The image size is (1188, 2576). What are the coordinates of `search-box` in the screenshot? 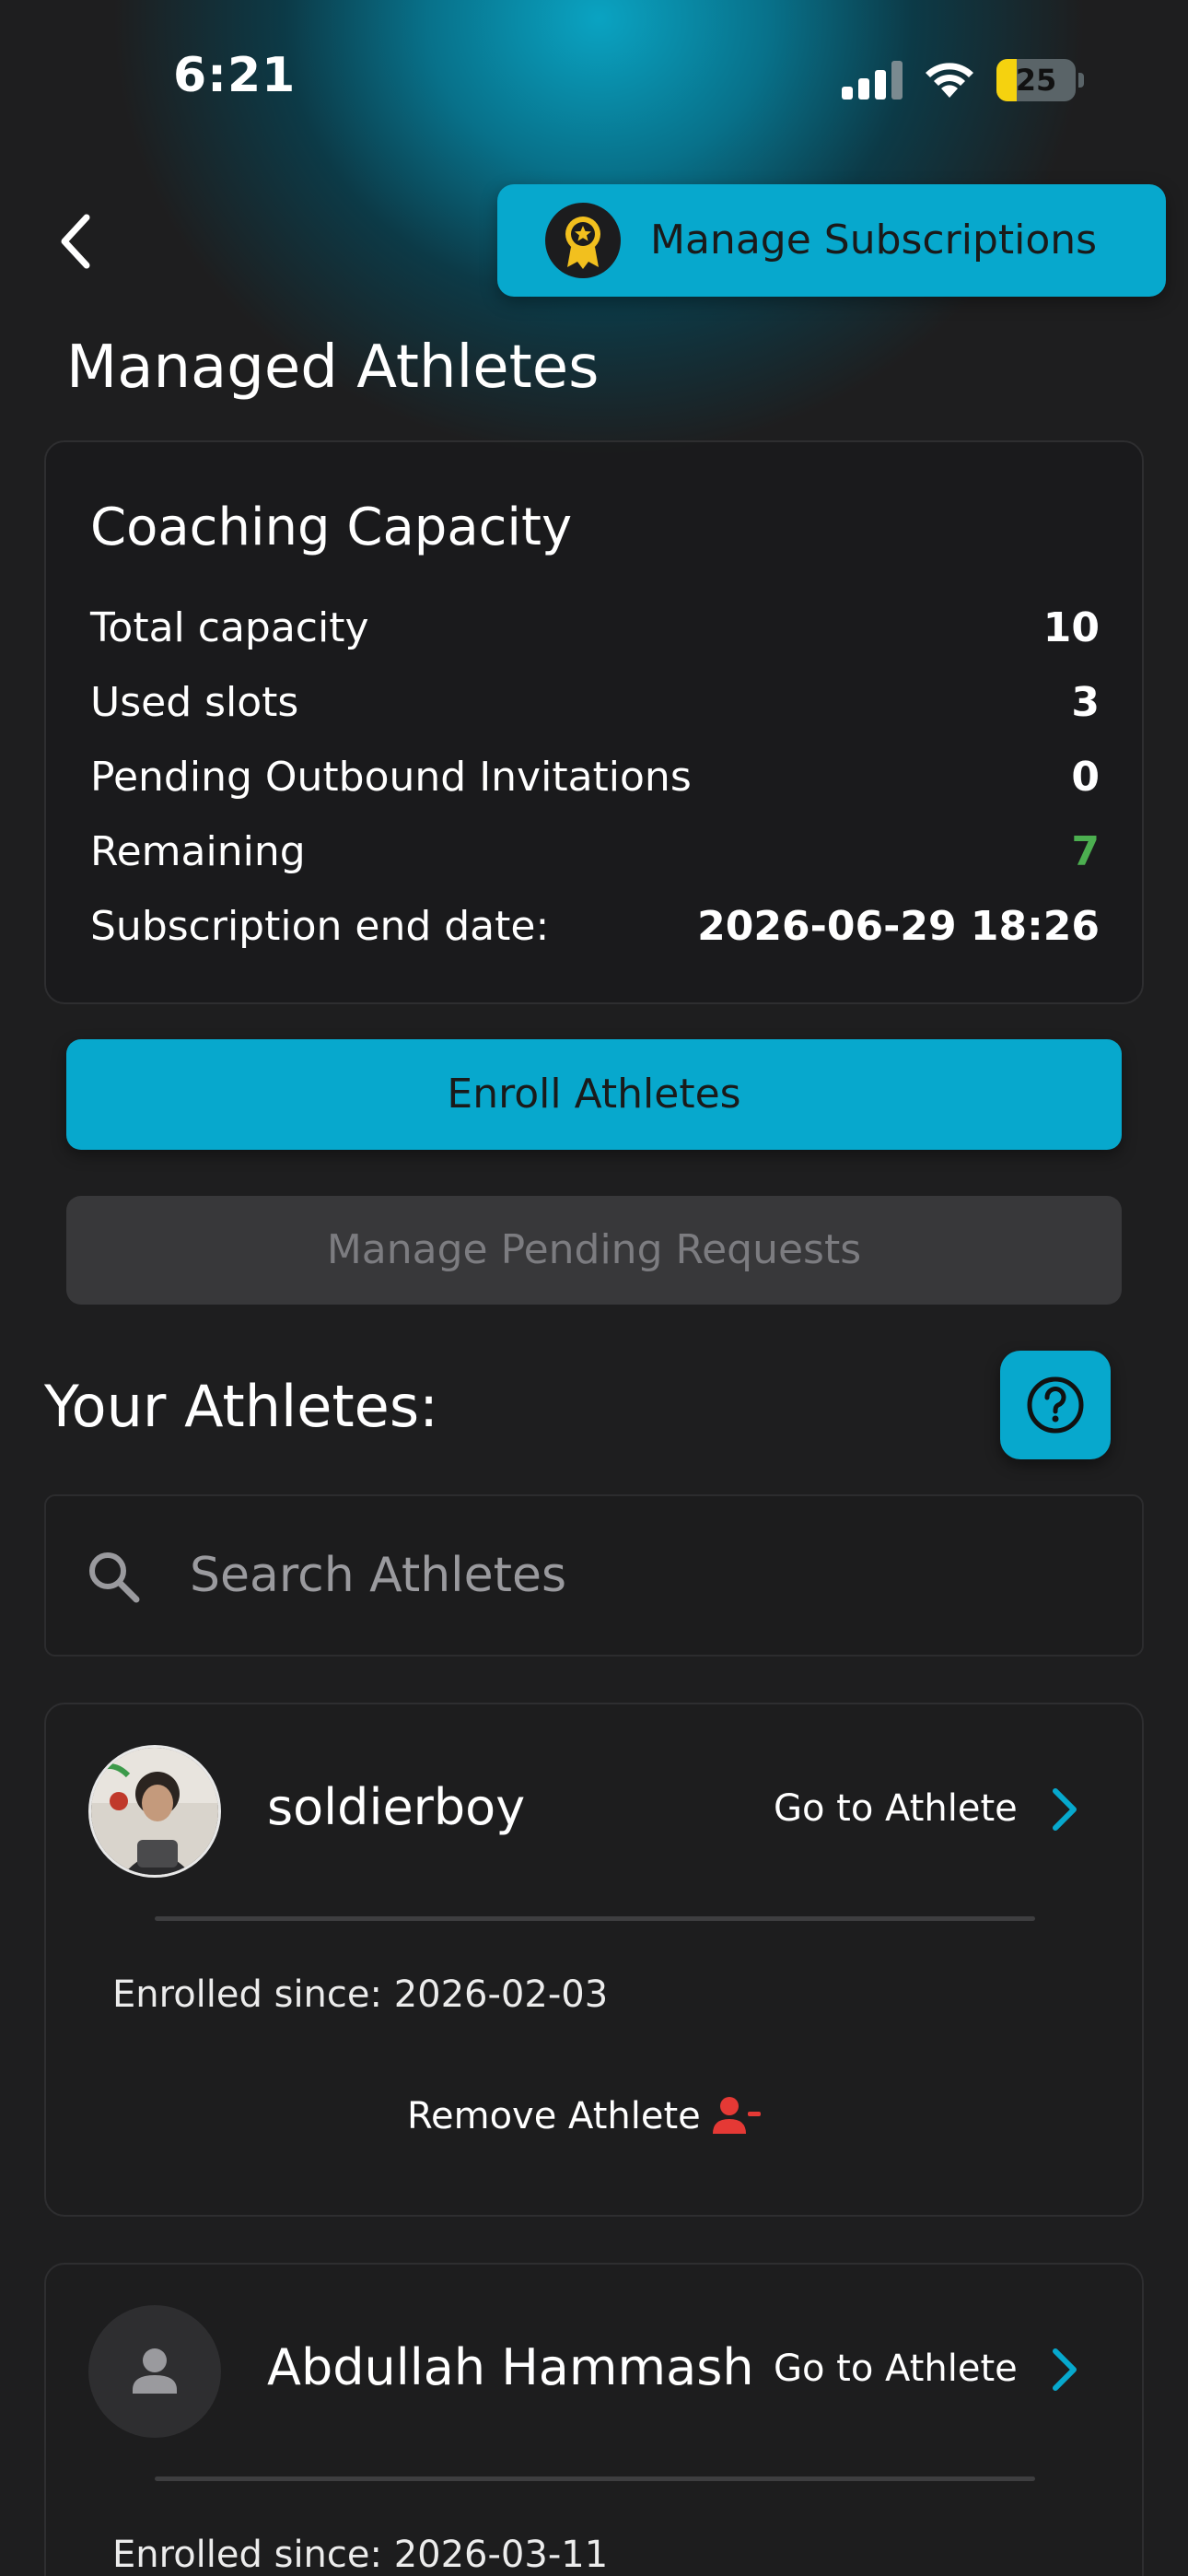 It's located at (594, 1575).